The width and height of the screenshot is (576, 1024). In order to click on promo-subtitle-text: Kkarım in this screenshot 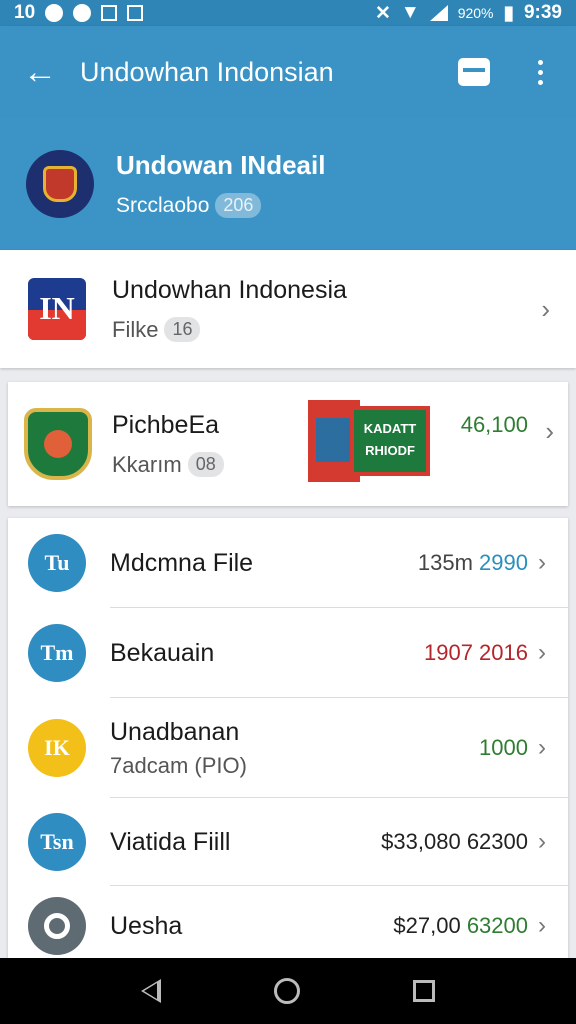, I will do `click(147, 464)`.